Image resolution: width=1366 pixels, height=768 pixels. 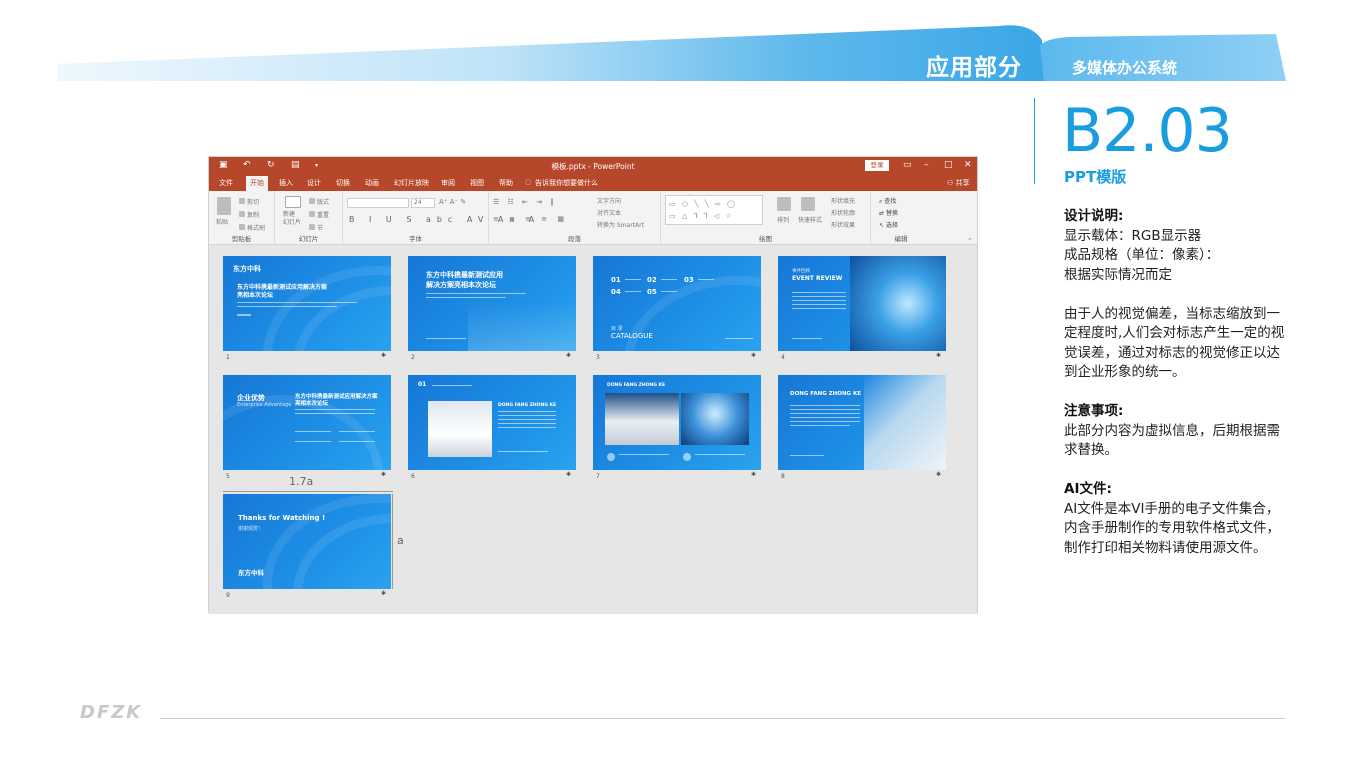 What do you see at coordinates (411, 183) in the screenshot?
I see `tab-slideshow: 幻灯片放映` at bounding box center [411, 183].